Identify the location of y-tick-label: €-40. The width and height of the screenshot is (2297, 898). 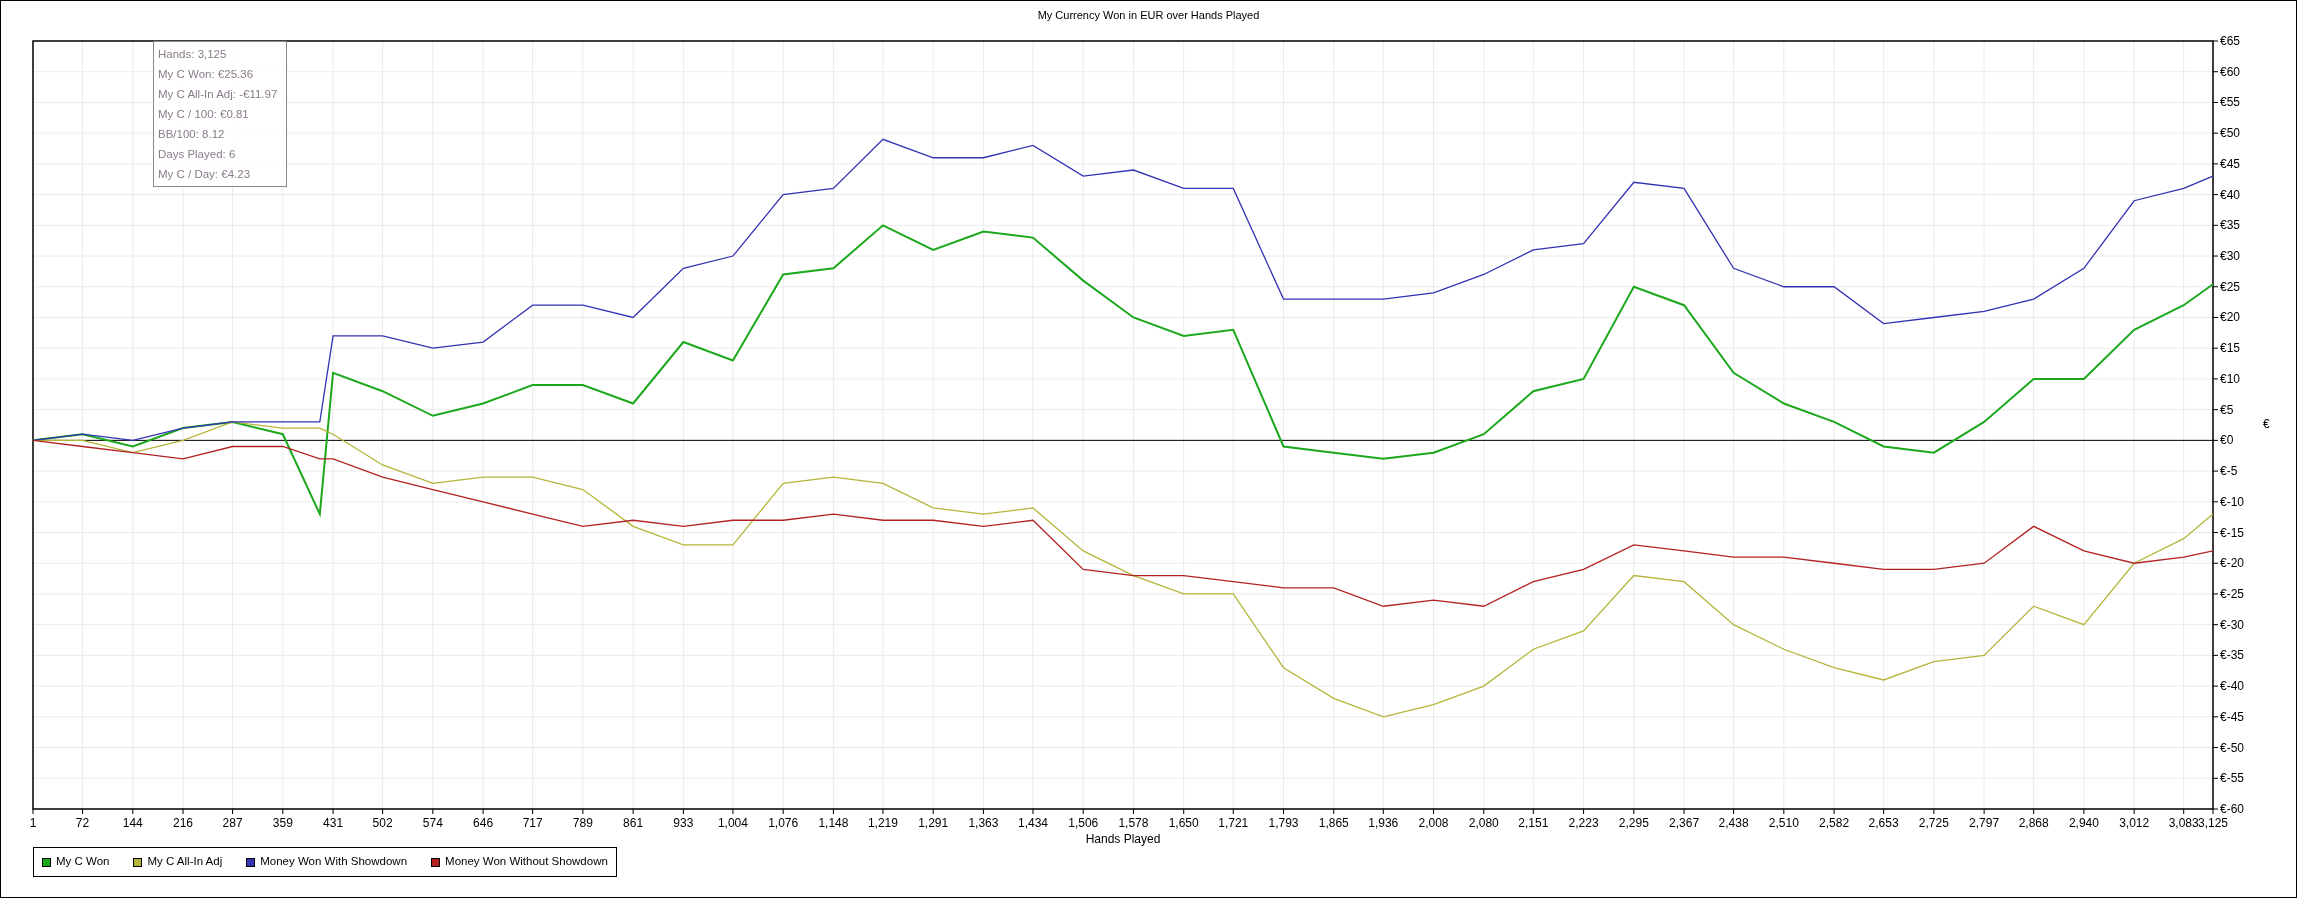
(2232, 686).